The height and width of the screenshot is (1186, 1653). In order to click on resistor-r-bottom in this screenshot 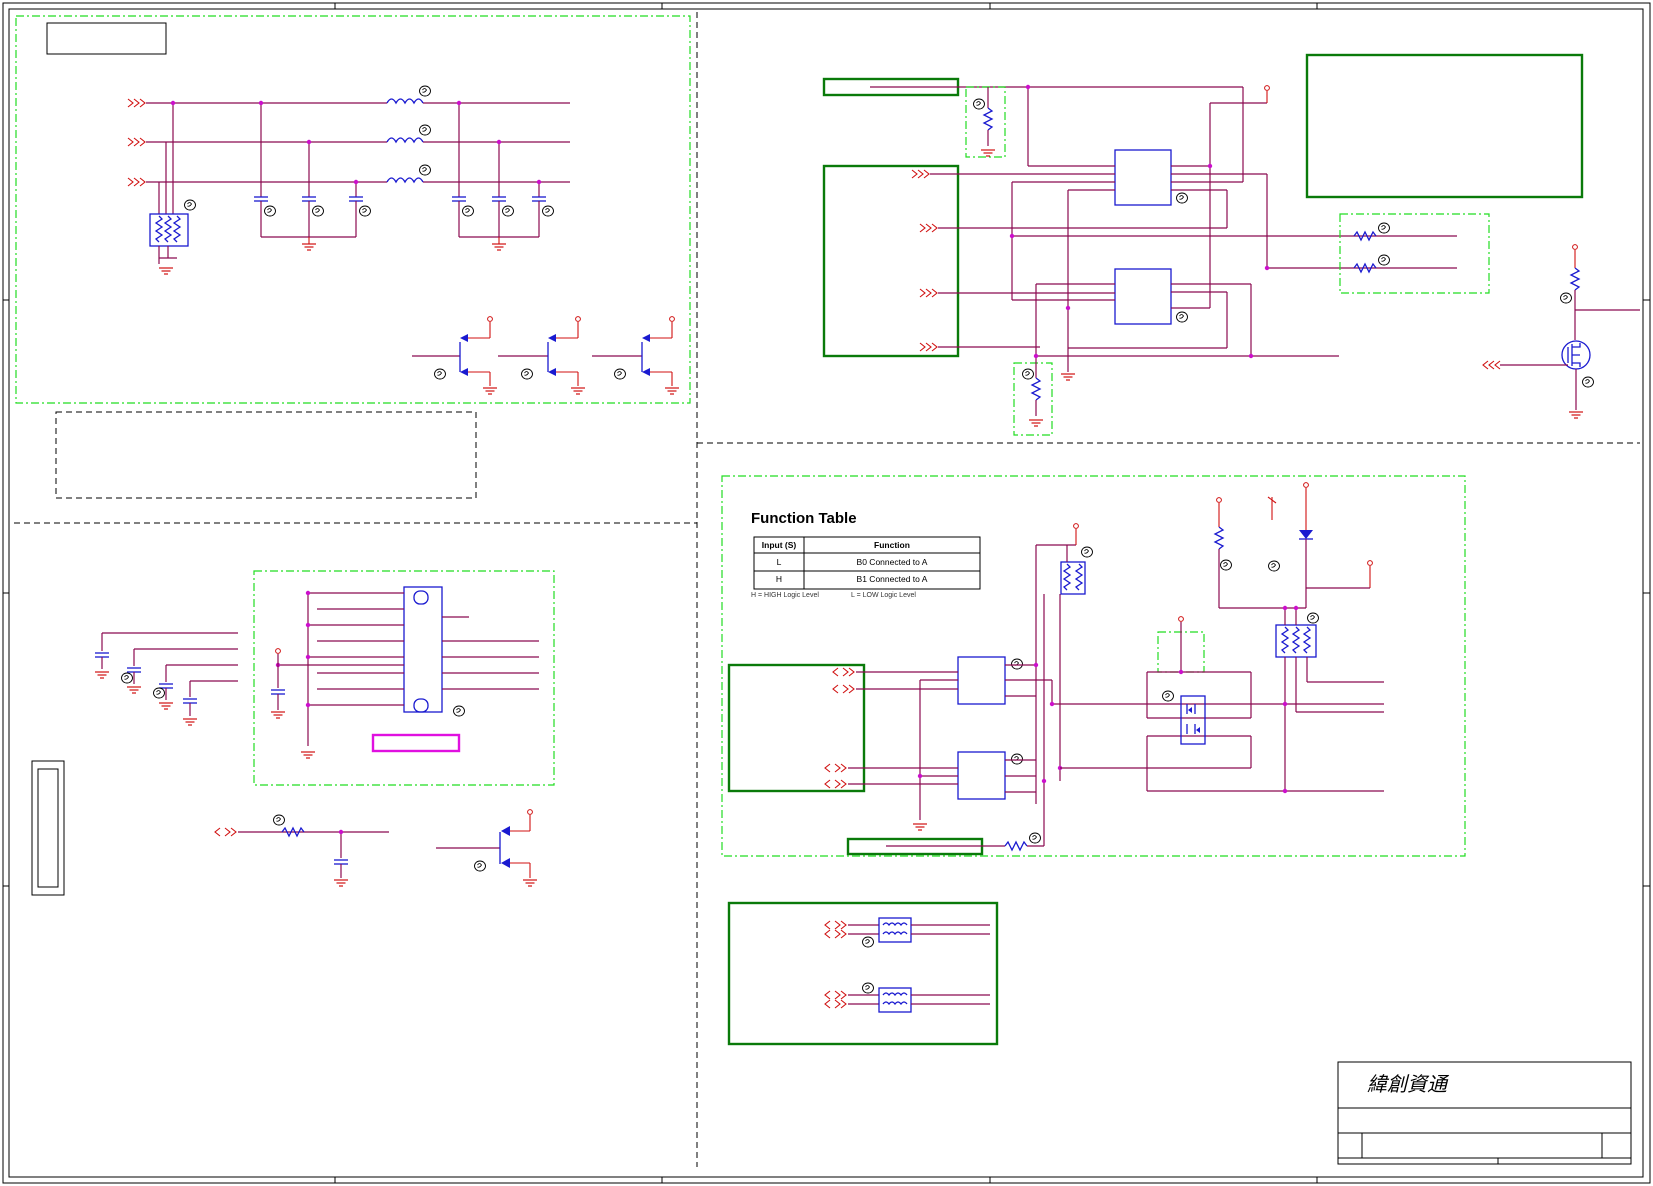, I will do `click(1371, 264)`.